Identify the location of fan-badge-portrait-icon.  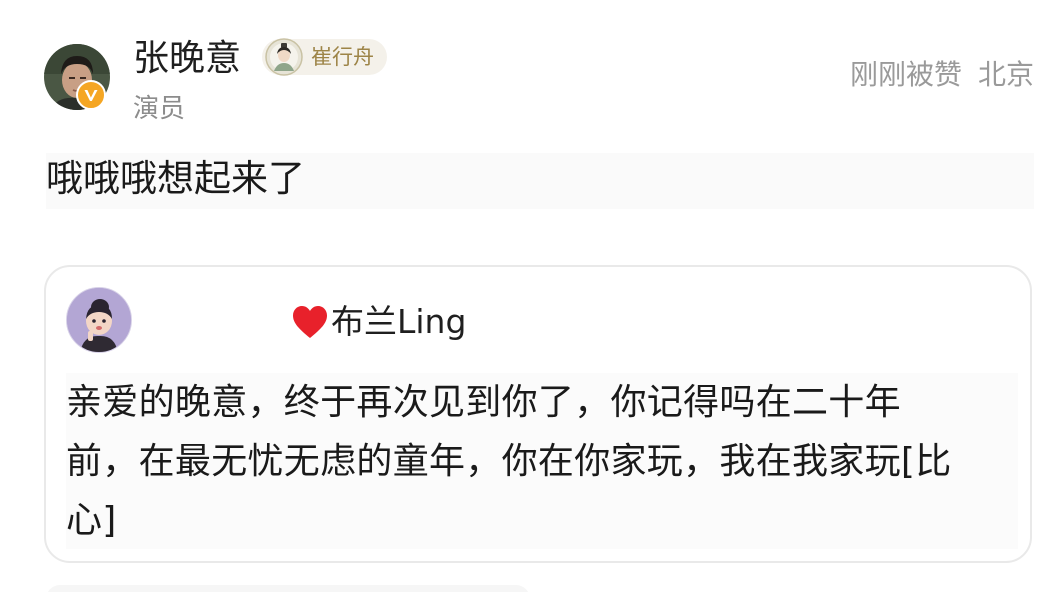
(284, 57).